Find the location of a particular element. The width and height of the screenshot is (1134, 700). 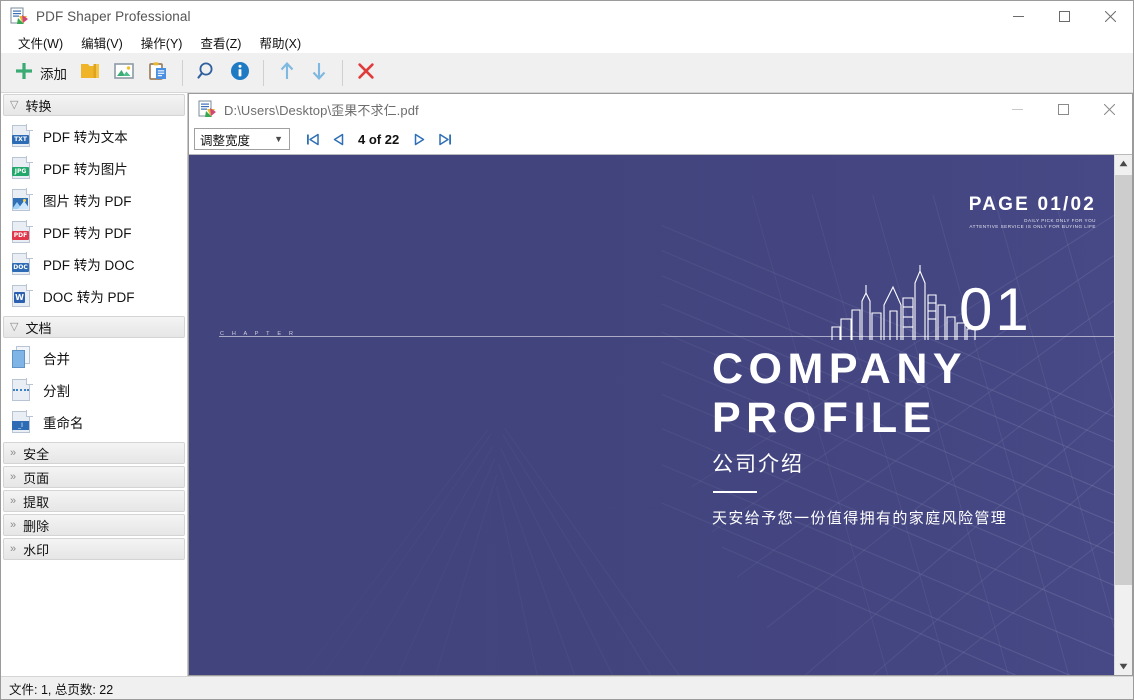

remove-button is located at coordinates (366, 72).